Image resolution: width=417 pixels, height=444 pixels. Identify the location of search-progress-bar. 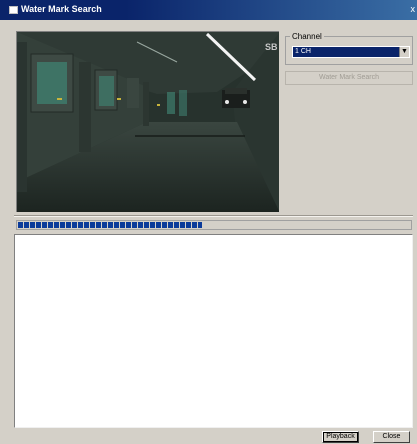
(214, 225).